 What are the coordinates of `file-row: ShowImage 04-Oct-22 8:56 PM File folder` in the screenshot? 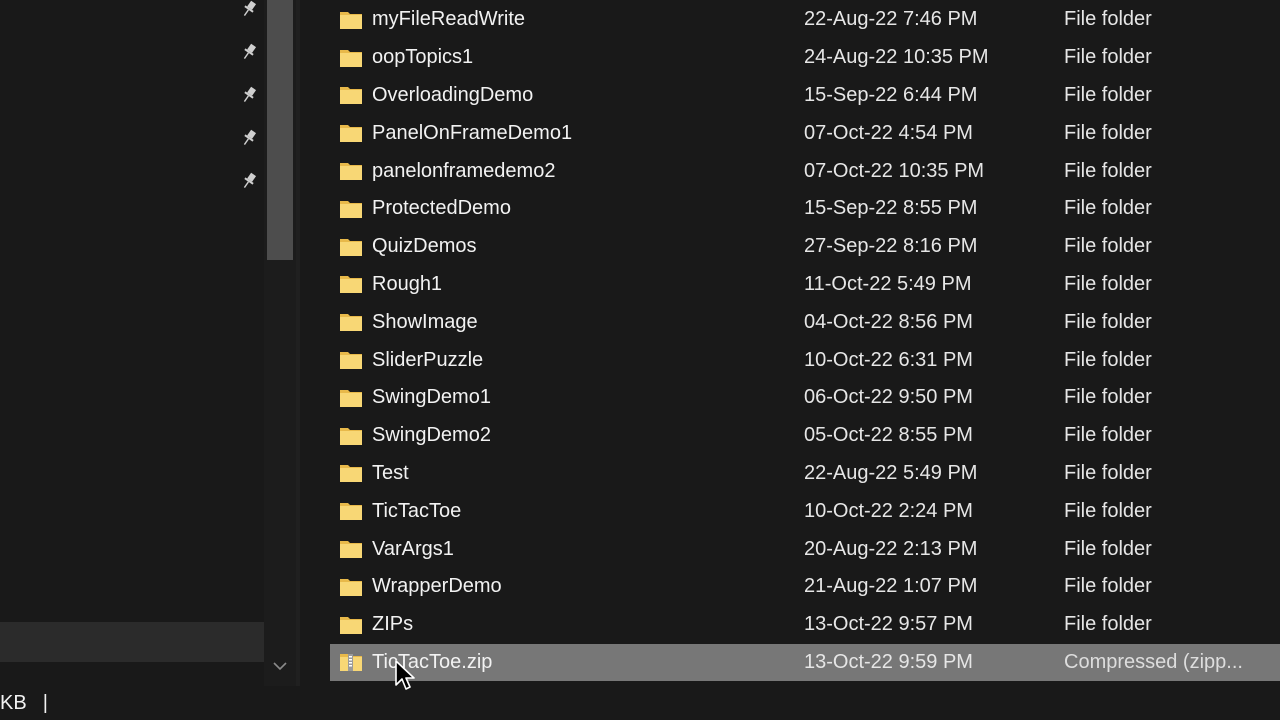 It's located at (805, 322).